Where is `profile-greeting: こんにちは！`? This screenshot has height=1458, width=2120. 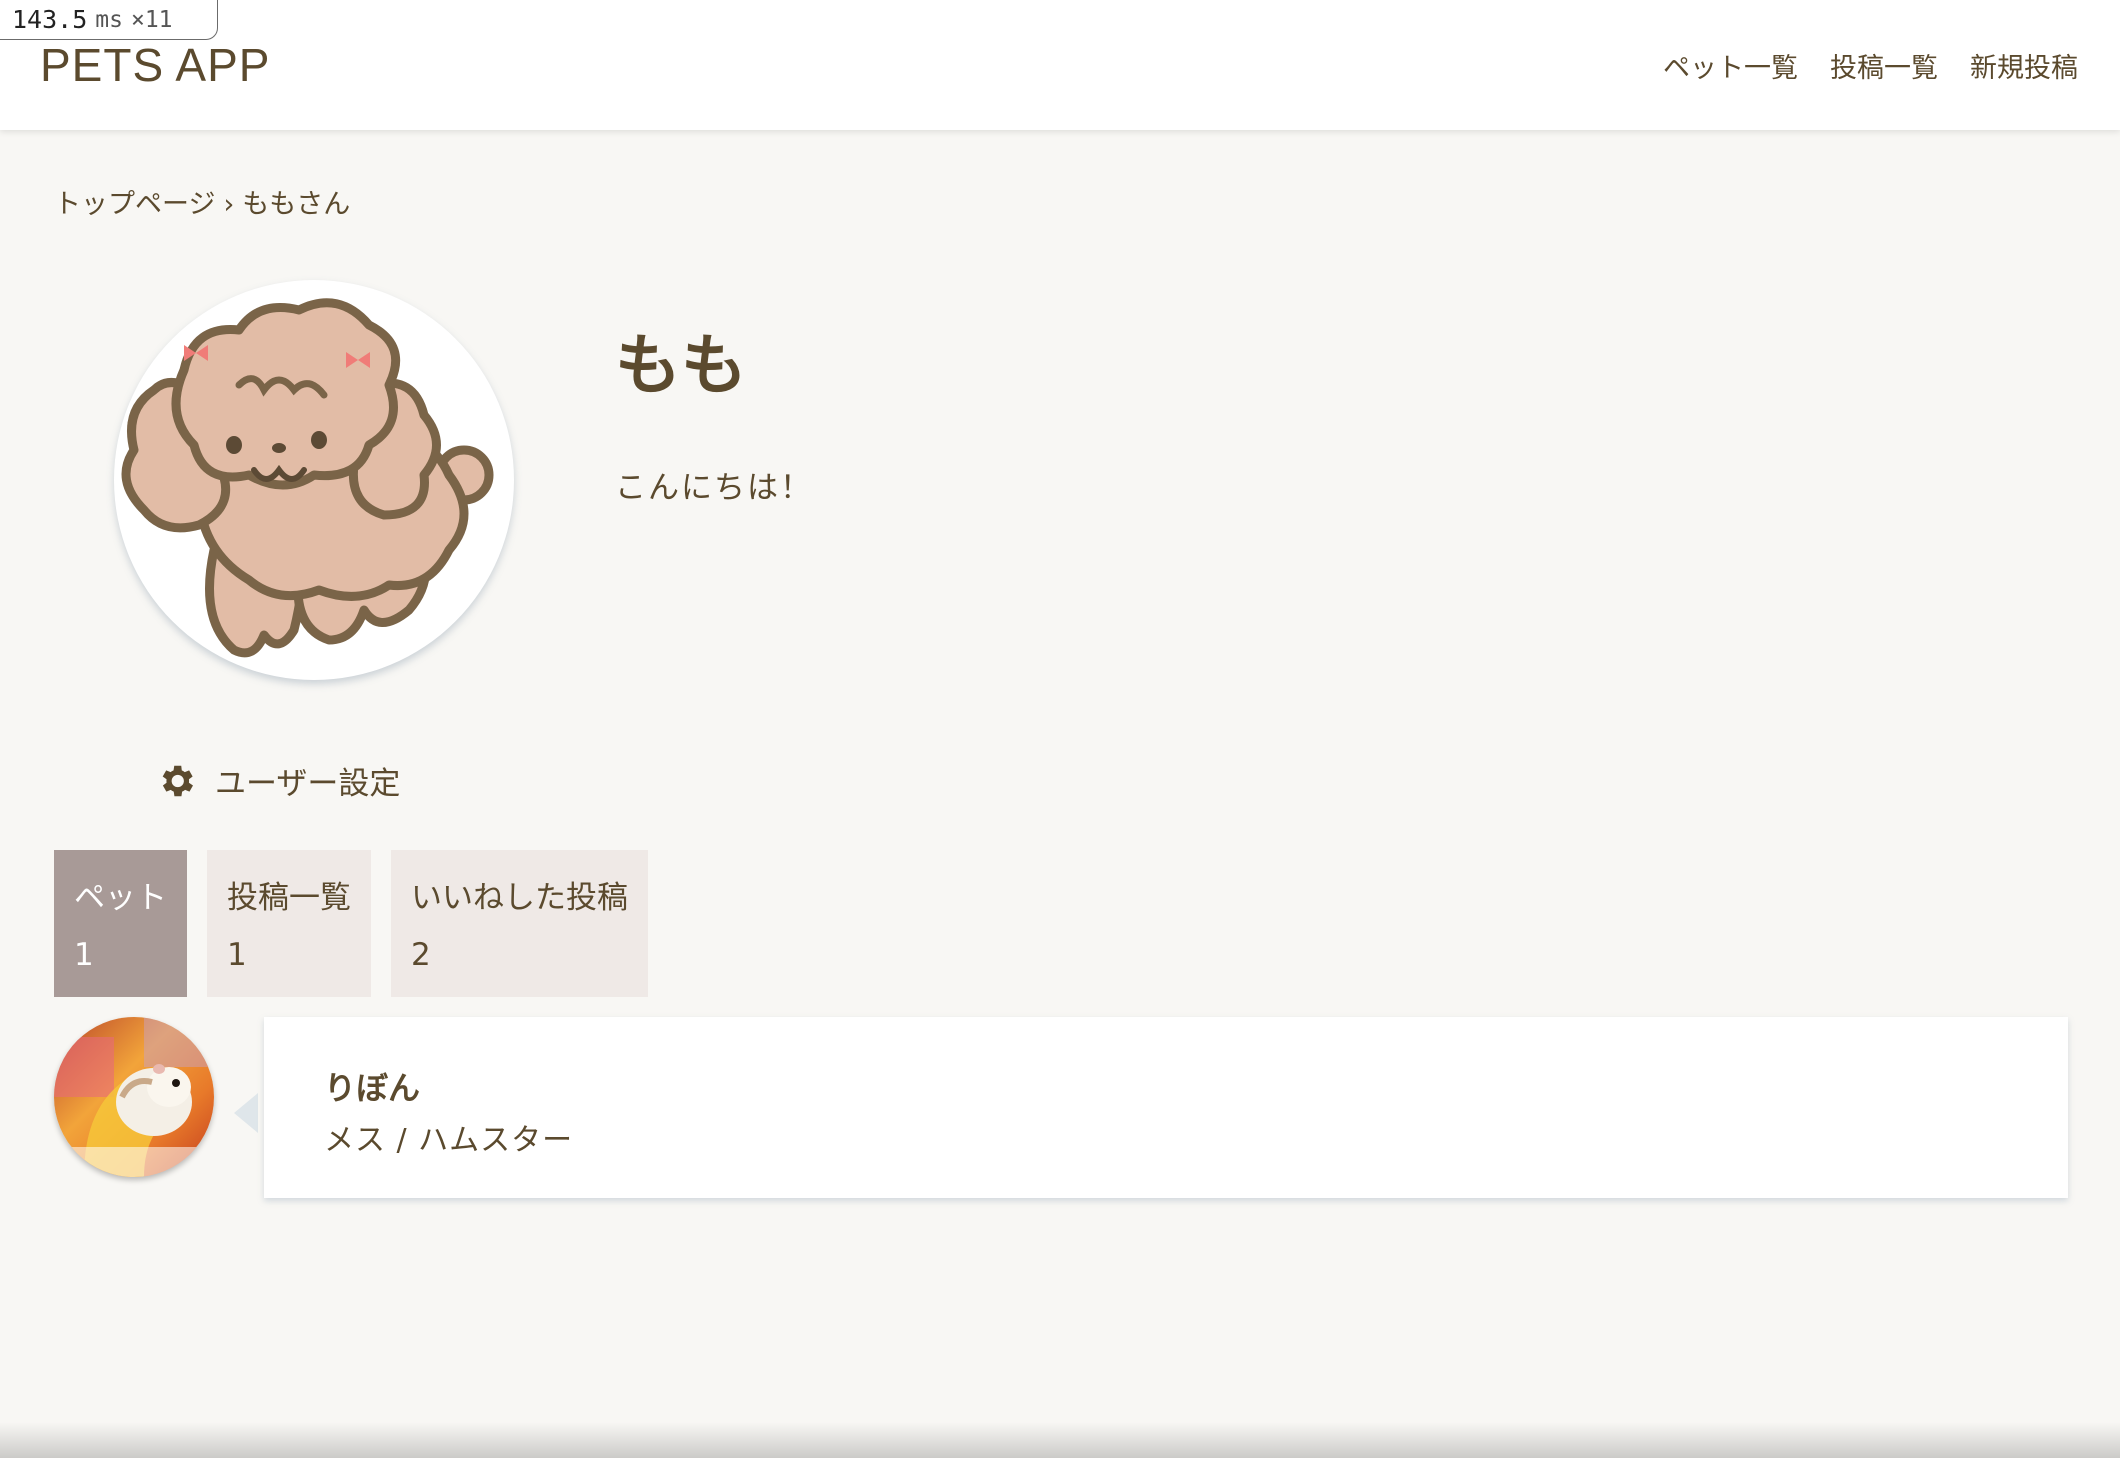 profile-greeting: こんにちは！ is located at coordinates (714, 488).